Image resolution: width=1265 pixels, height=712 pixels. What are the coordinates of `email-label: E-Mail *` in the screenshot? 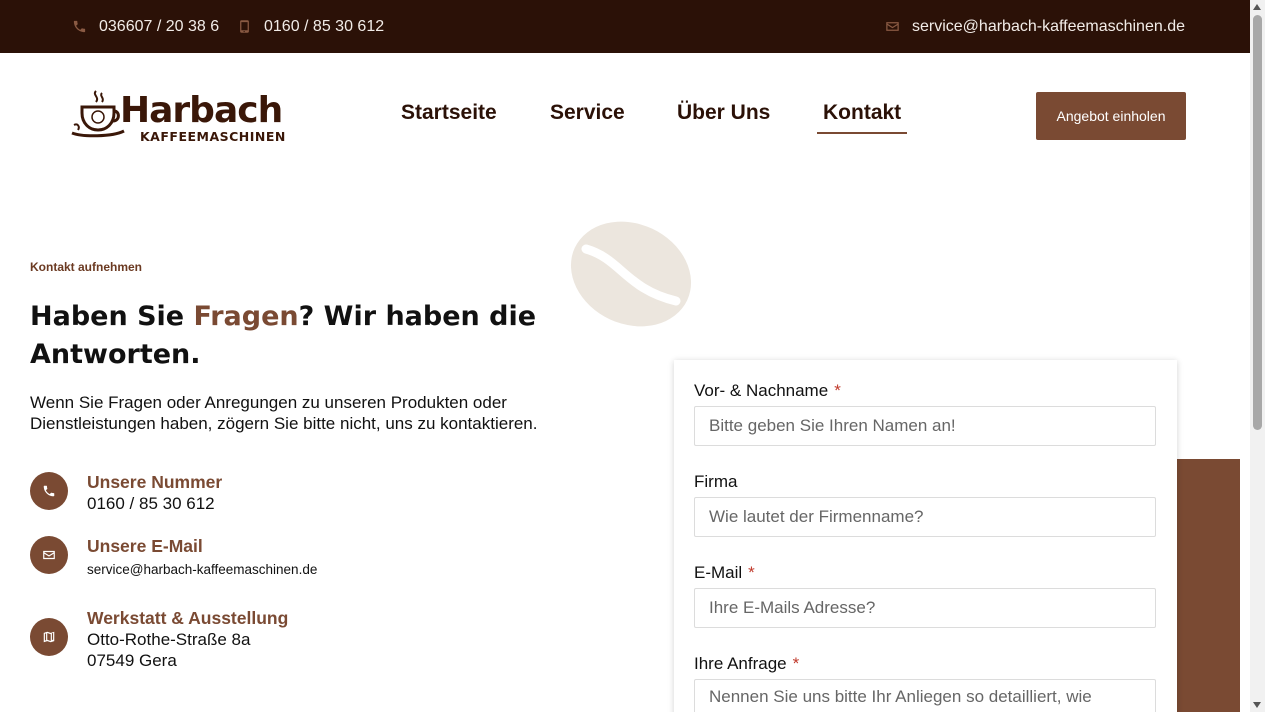 It's located at (724, 573).